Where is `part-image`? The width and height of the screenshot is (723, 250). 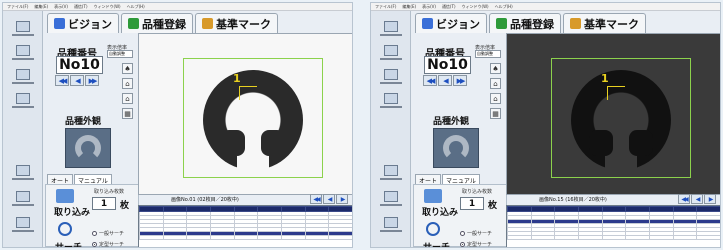 part-image is located at coordinates (253, 121).